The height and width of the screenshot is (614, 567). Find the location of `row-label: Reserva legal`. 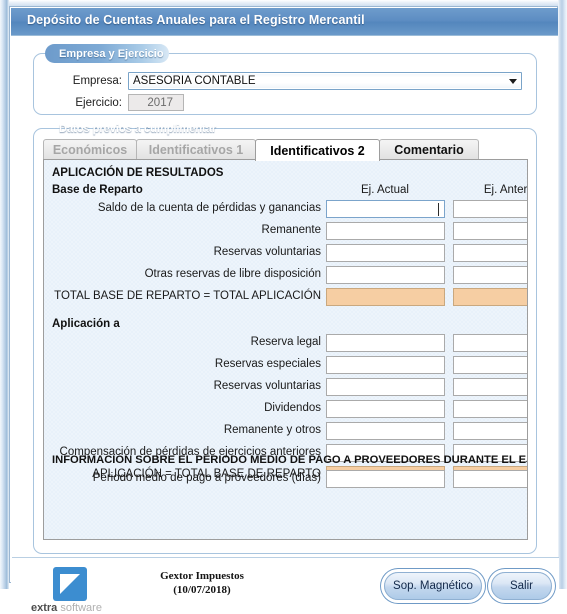

row-label: Reserva legal is located at coordinates (285, 342).